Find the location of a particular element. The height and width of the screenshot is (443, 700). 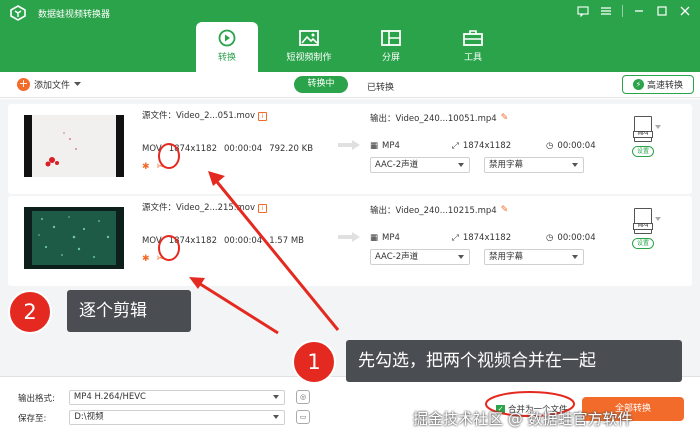

plus-icon: + is located at coordinates (23, 84).